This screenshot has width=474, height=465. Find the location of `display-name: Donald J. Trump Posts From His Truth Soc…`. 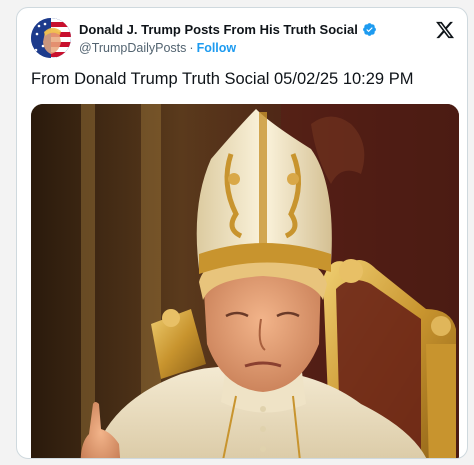

display-name: Donald J. Trump Posts From His Truth Soc… is located at coordinates (218, 29).